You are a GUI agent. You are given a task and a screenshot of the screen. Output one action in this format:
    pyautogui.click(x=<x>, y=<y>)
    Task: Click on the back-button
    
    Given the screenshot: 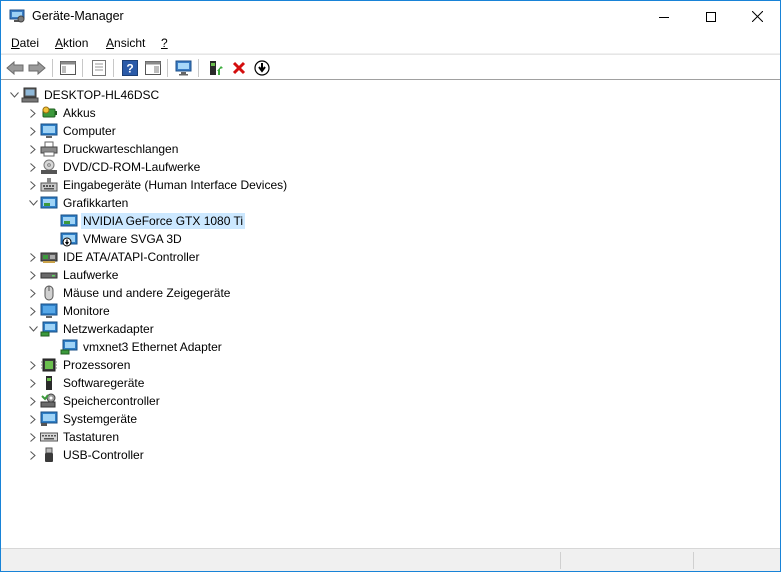 What is the action you would take?
    pyautogui.click(x=15, y=68)
    